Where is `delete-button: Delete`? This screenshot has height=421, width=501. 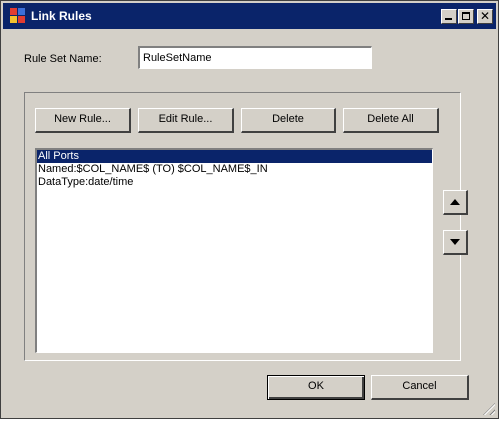
delete-button: Delete is located at coordinates (288, 120).